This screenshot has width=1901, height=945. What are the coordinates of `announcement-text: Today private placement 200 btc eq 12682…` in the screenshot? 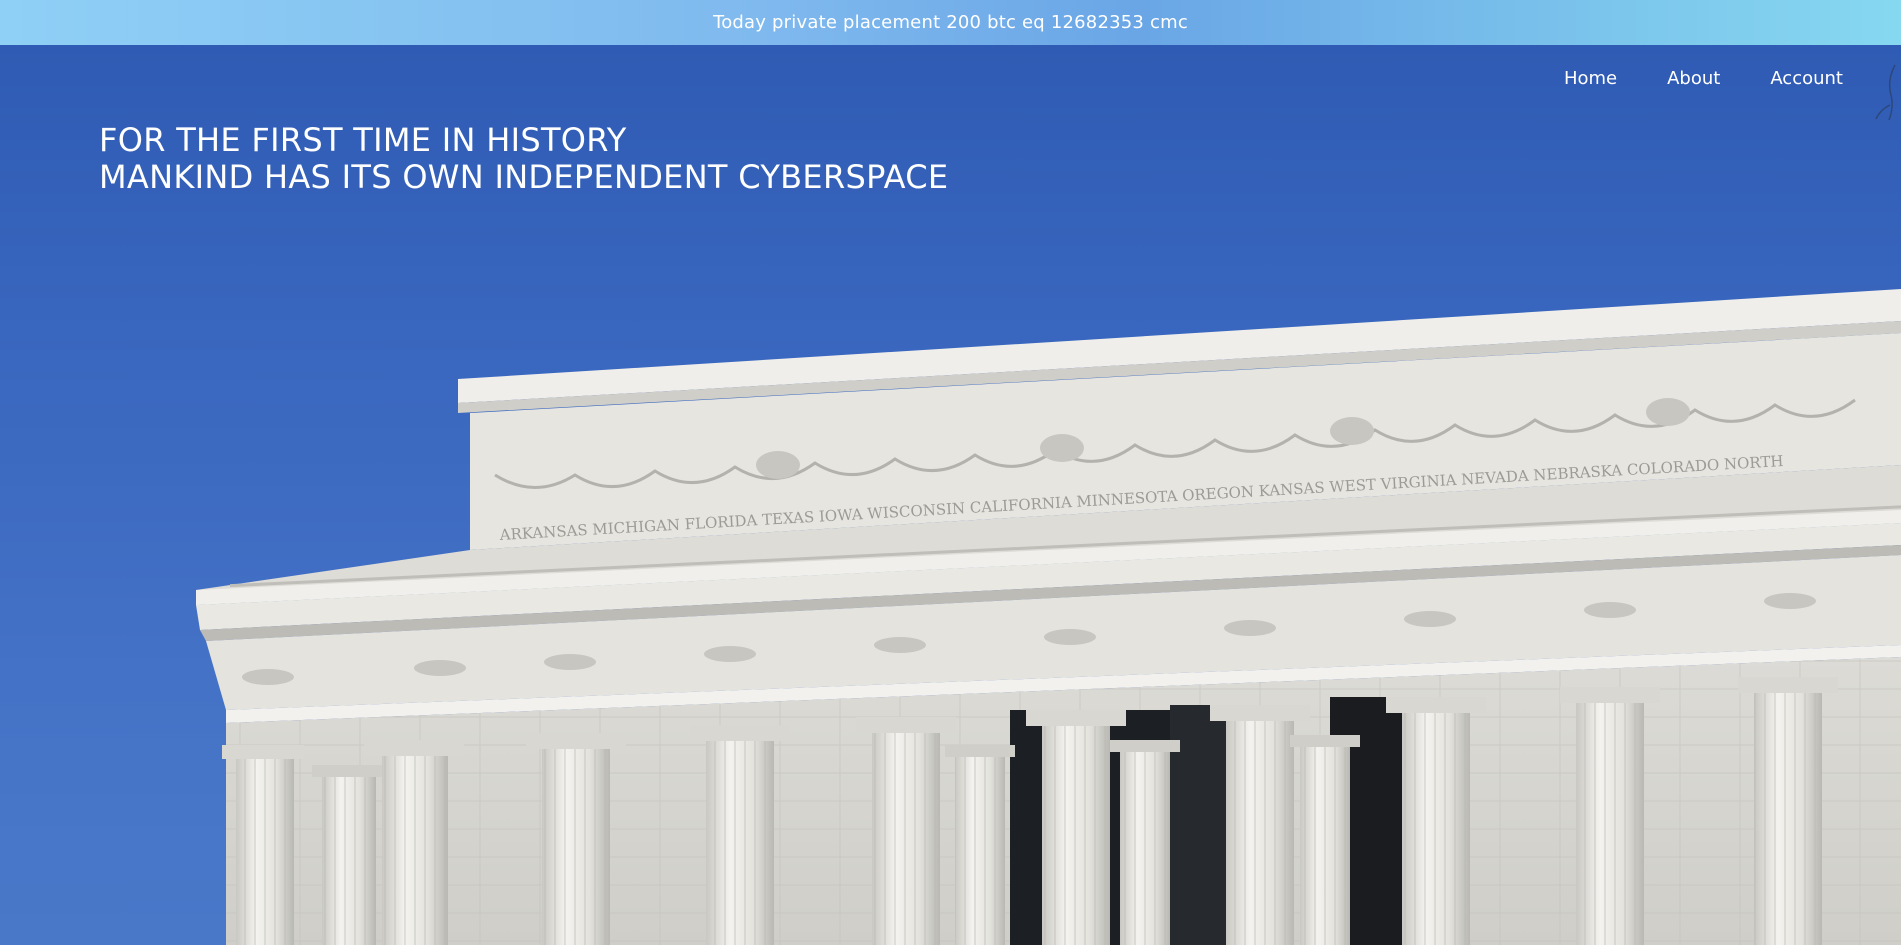 It's located at (950, 22).